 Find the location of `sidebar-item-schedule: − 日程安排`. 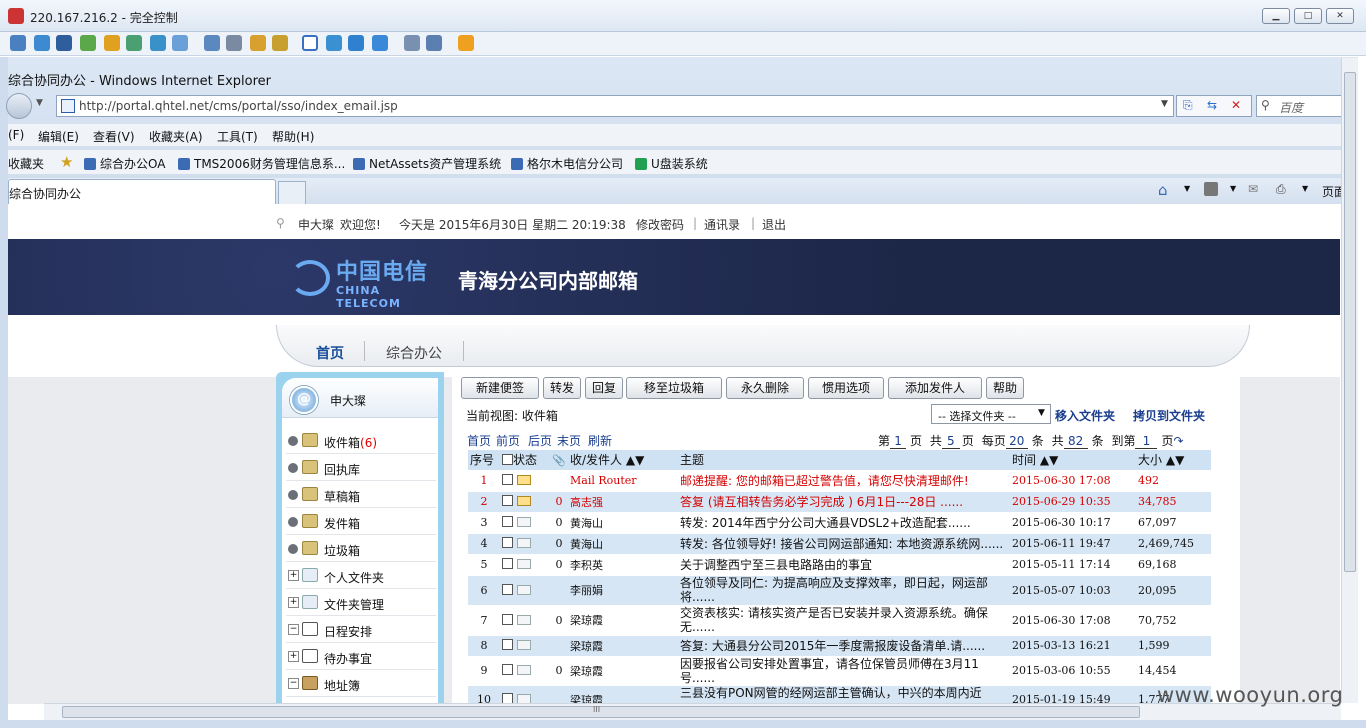

sidebar-item-schedule: − 日程安排 is located at coordinates (361, 630).